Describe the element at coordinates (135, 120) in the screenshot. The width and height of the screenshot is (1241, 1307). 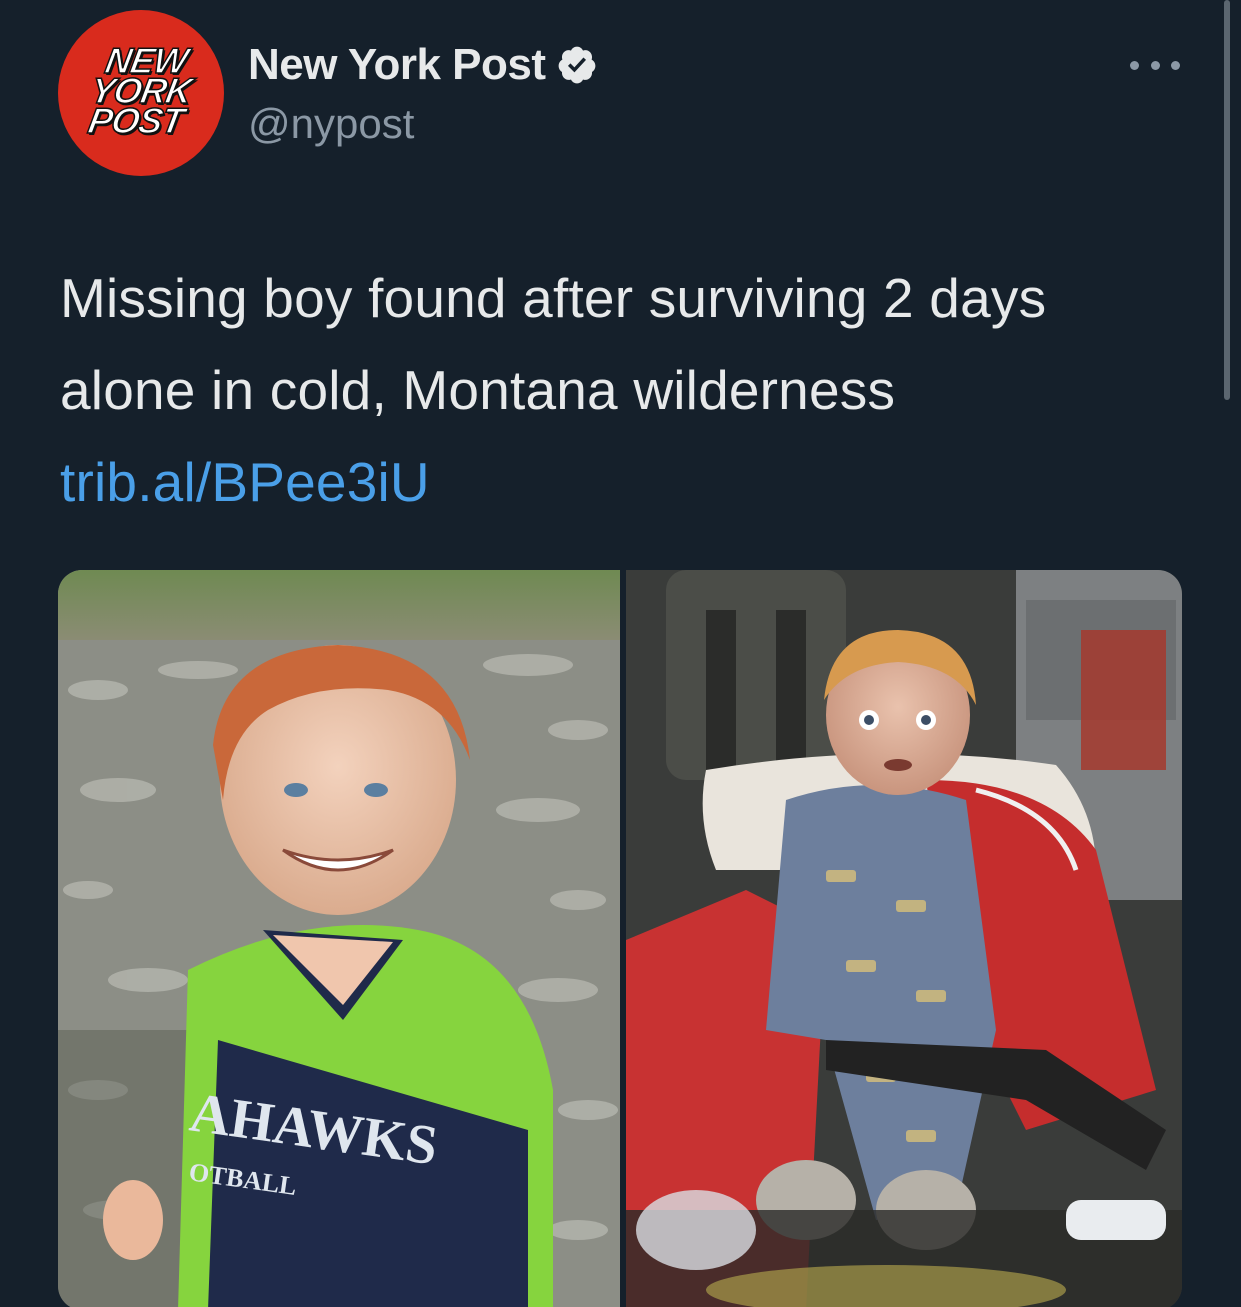
I see `logo-line-3: POST` at that location.